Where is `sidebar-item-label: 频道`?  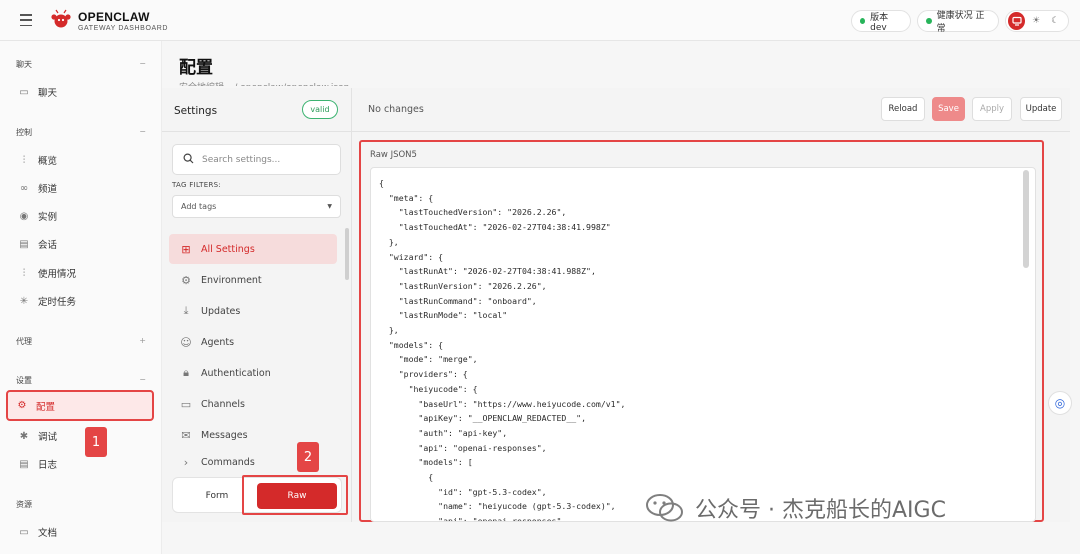
sidebar-item-label: 频道 is located at coordinates (48, 189).